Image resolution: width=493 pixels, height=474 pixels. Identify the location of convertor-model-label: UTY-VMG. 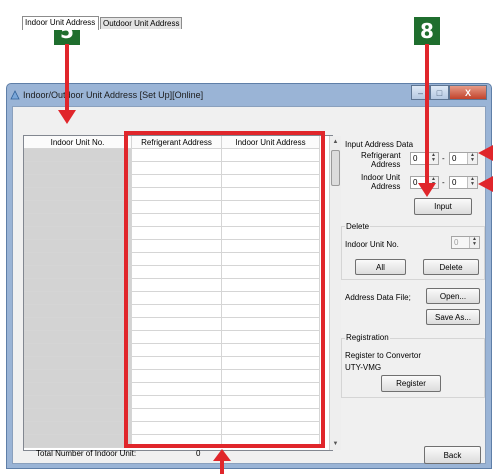
(363, 367).